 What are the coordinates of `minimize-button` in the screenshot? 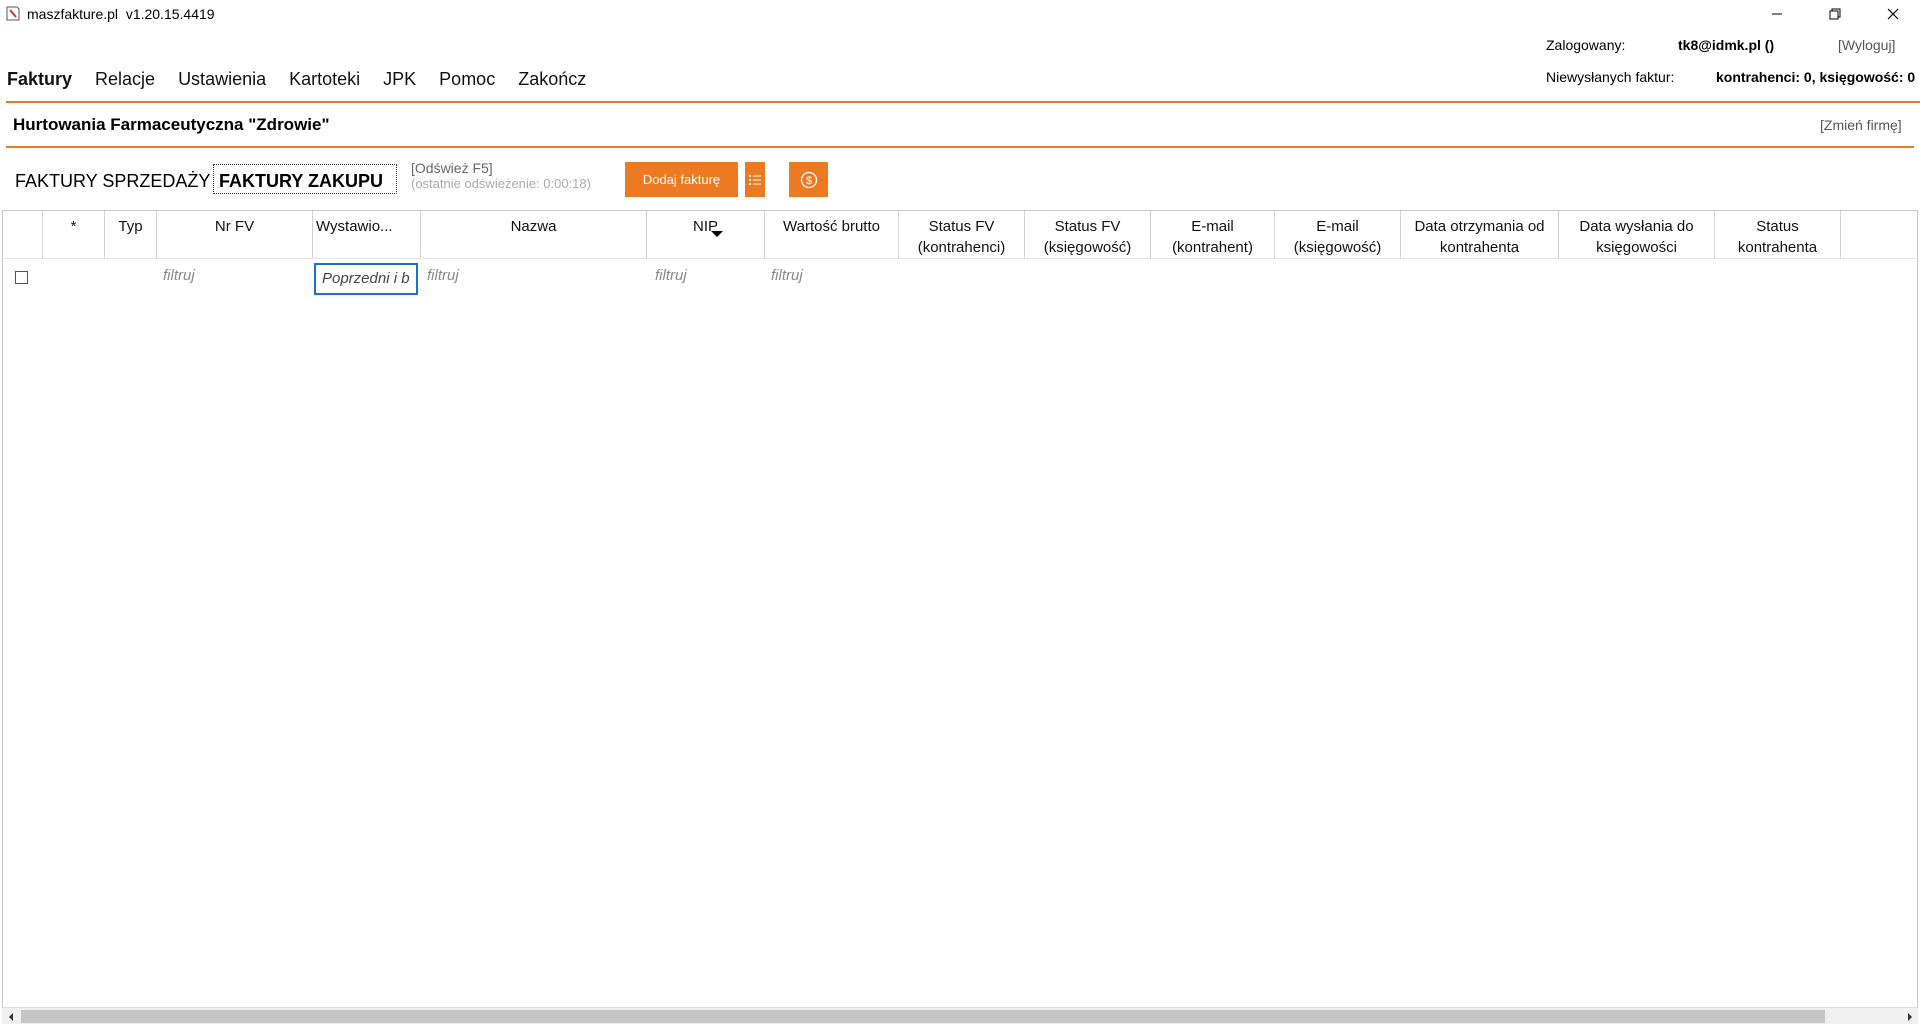 It's located at (1777, 14).